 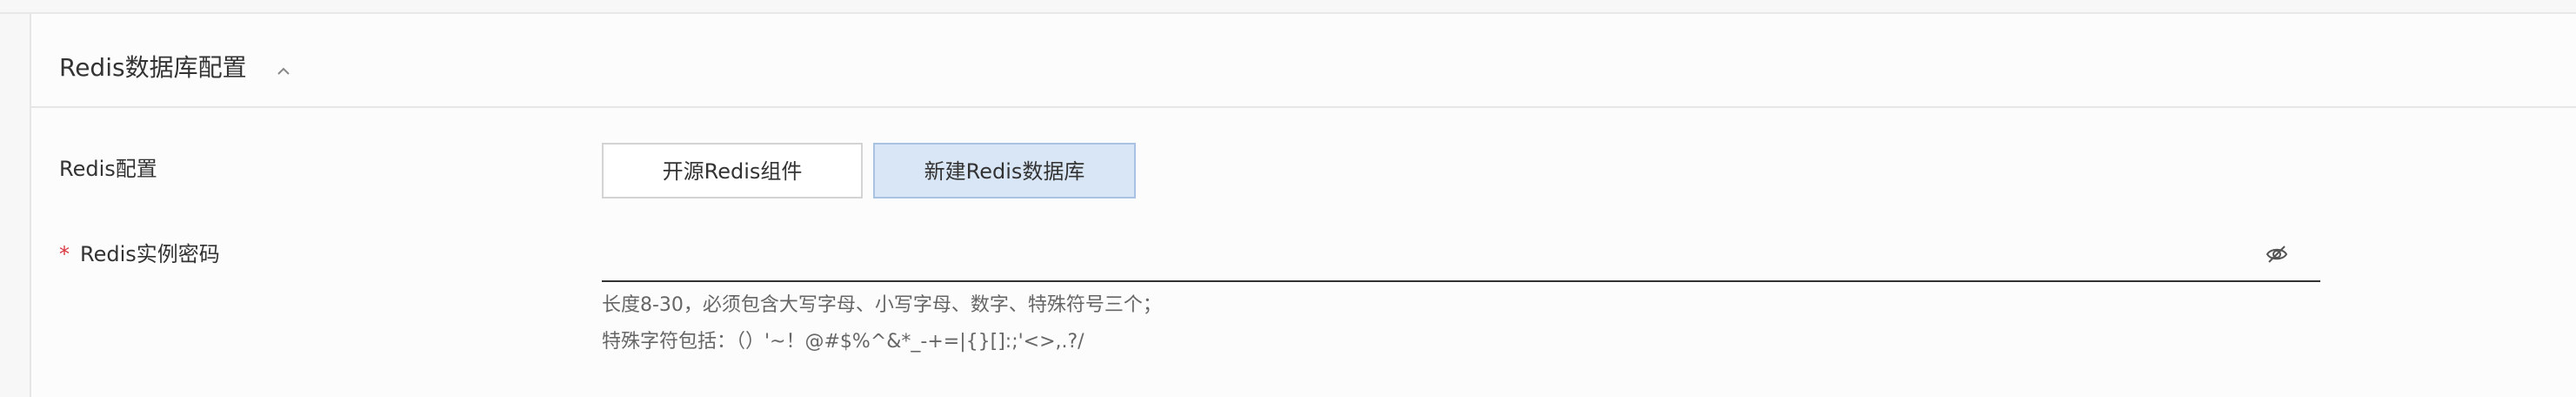 What do you see at coordinates (108, 169) in the screenshot?
I see `redis-config-label: Redis配置` at bounding box center [108, 169].